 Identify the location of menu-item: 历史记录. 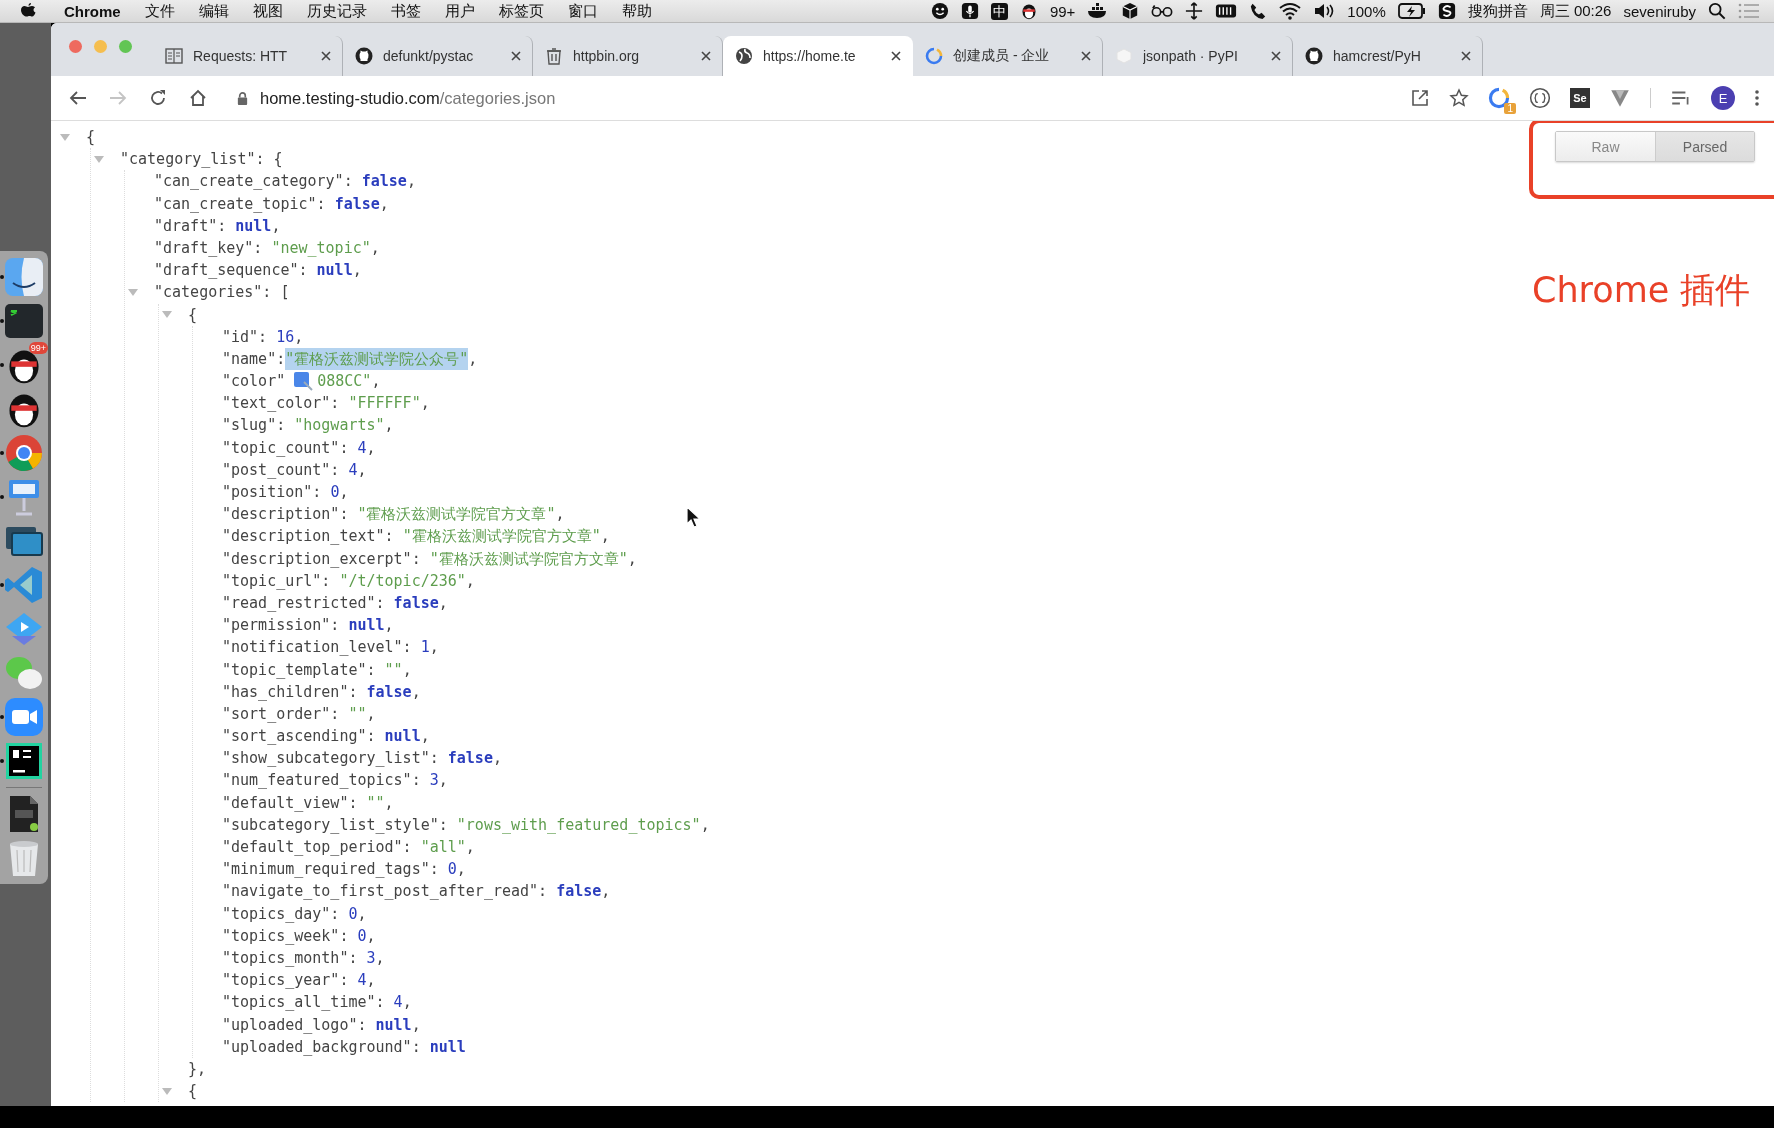
(336, 11).